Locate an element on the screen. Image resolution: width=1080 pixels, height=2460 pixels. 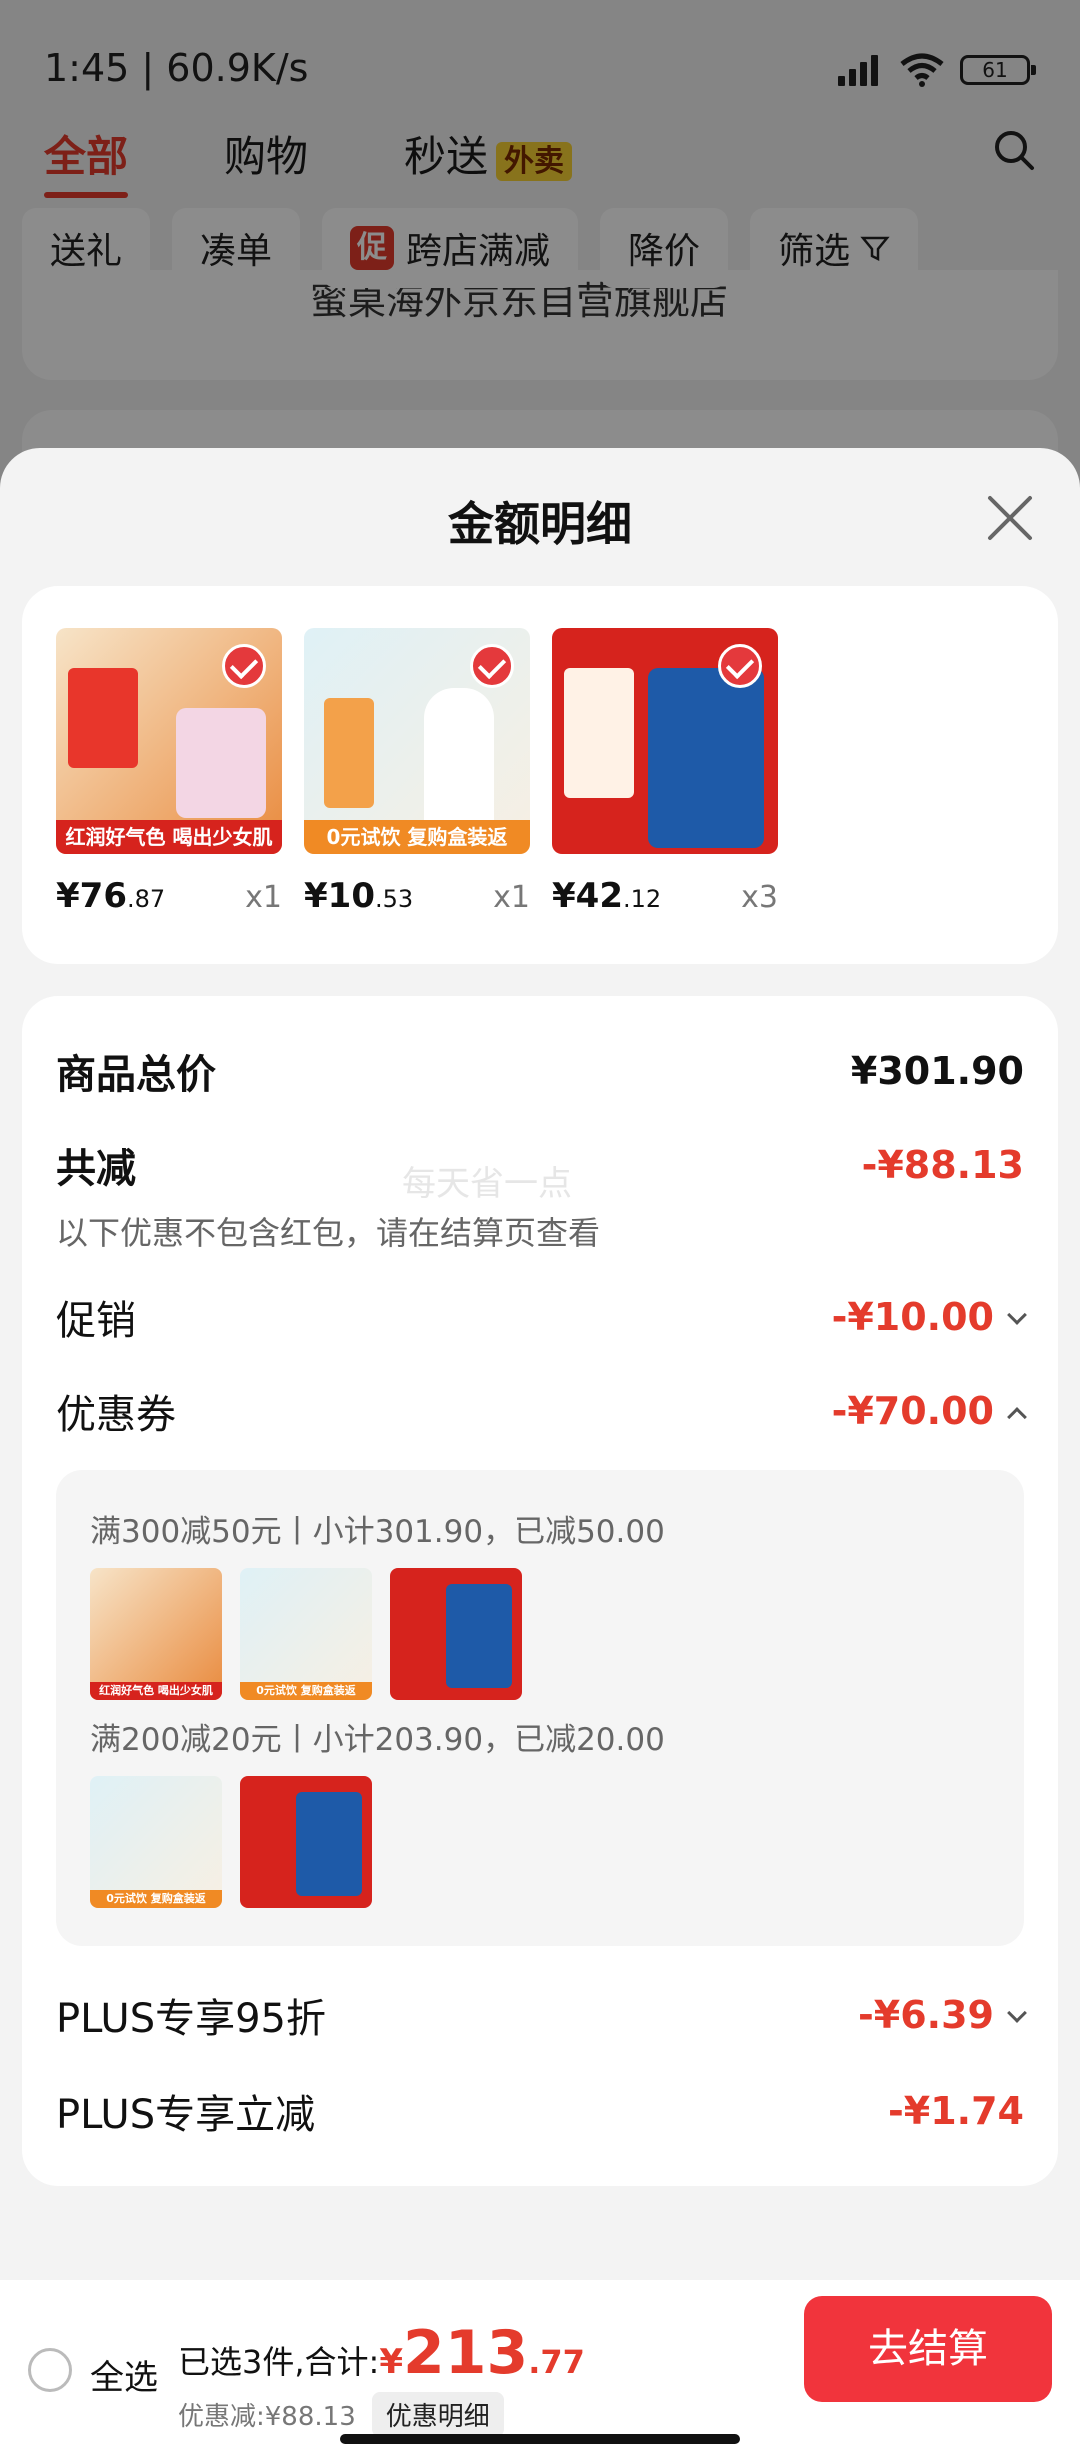
discount-text: 优惠减:¥88.13 is located at coordinates (267, 2417).